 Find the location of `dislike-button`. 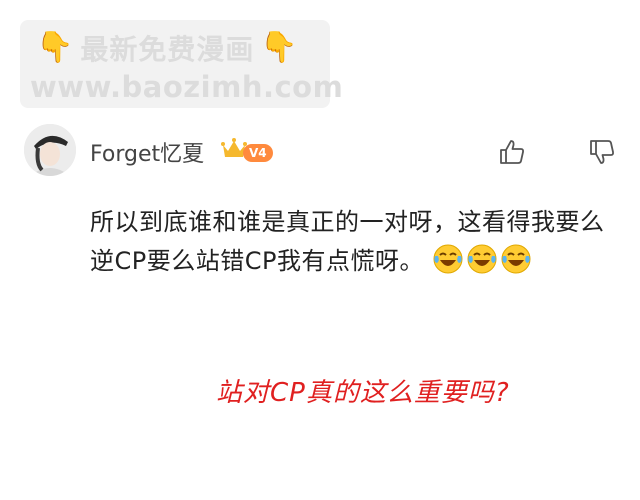

dislike-button is located at coordinates (602, 152).